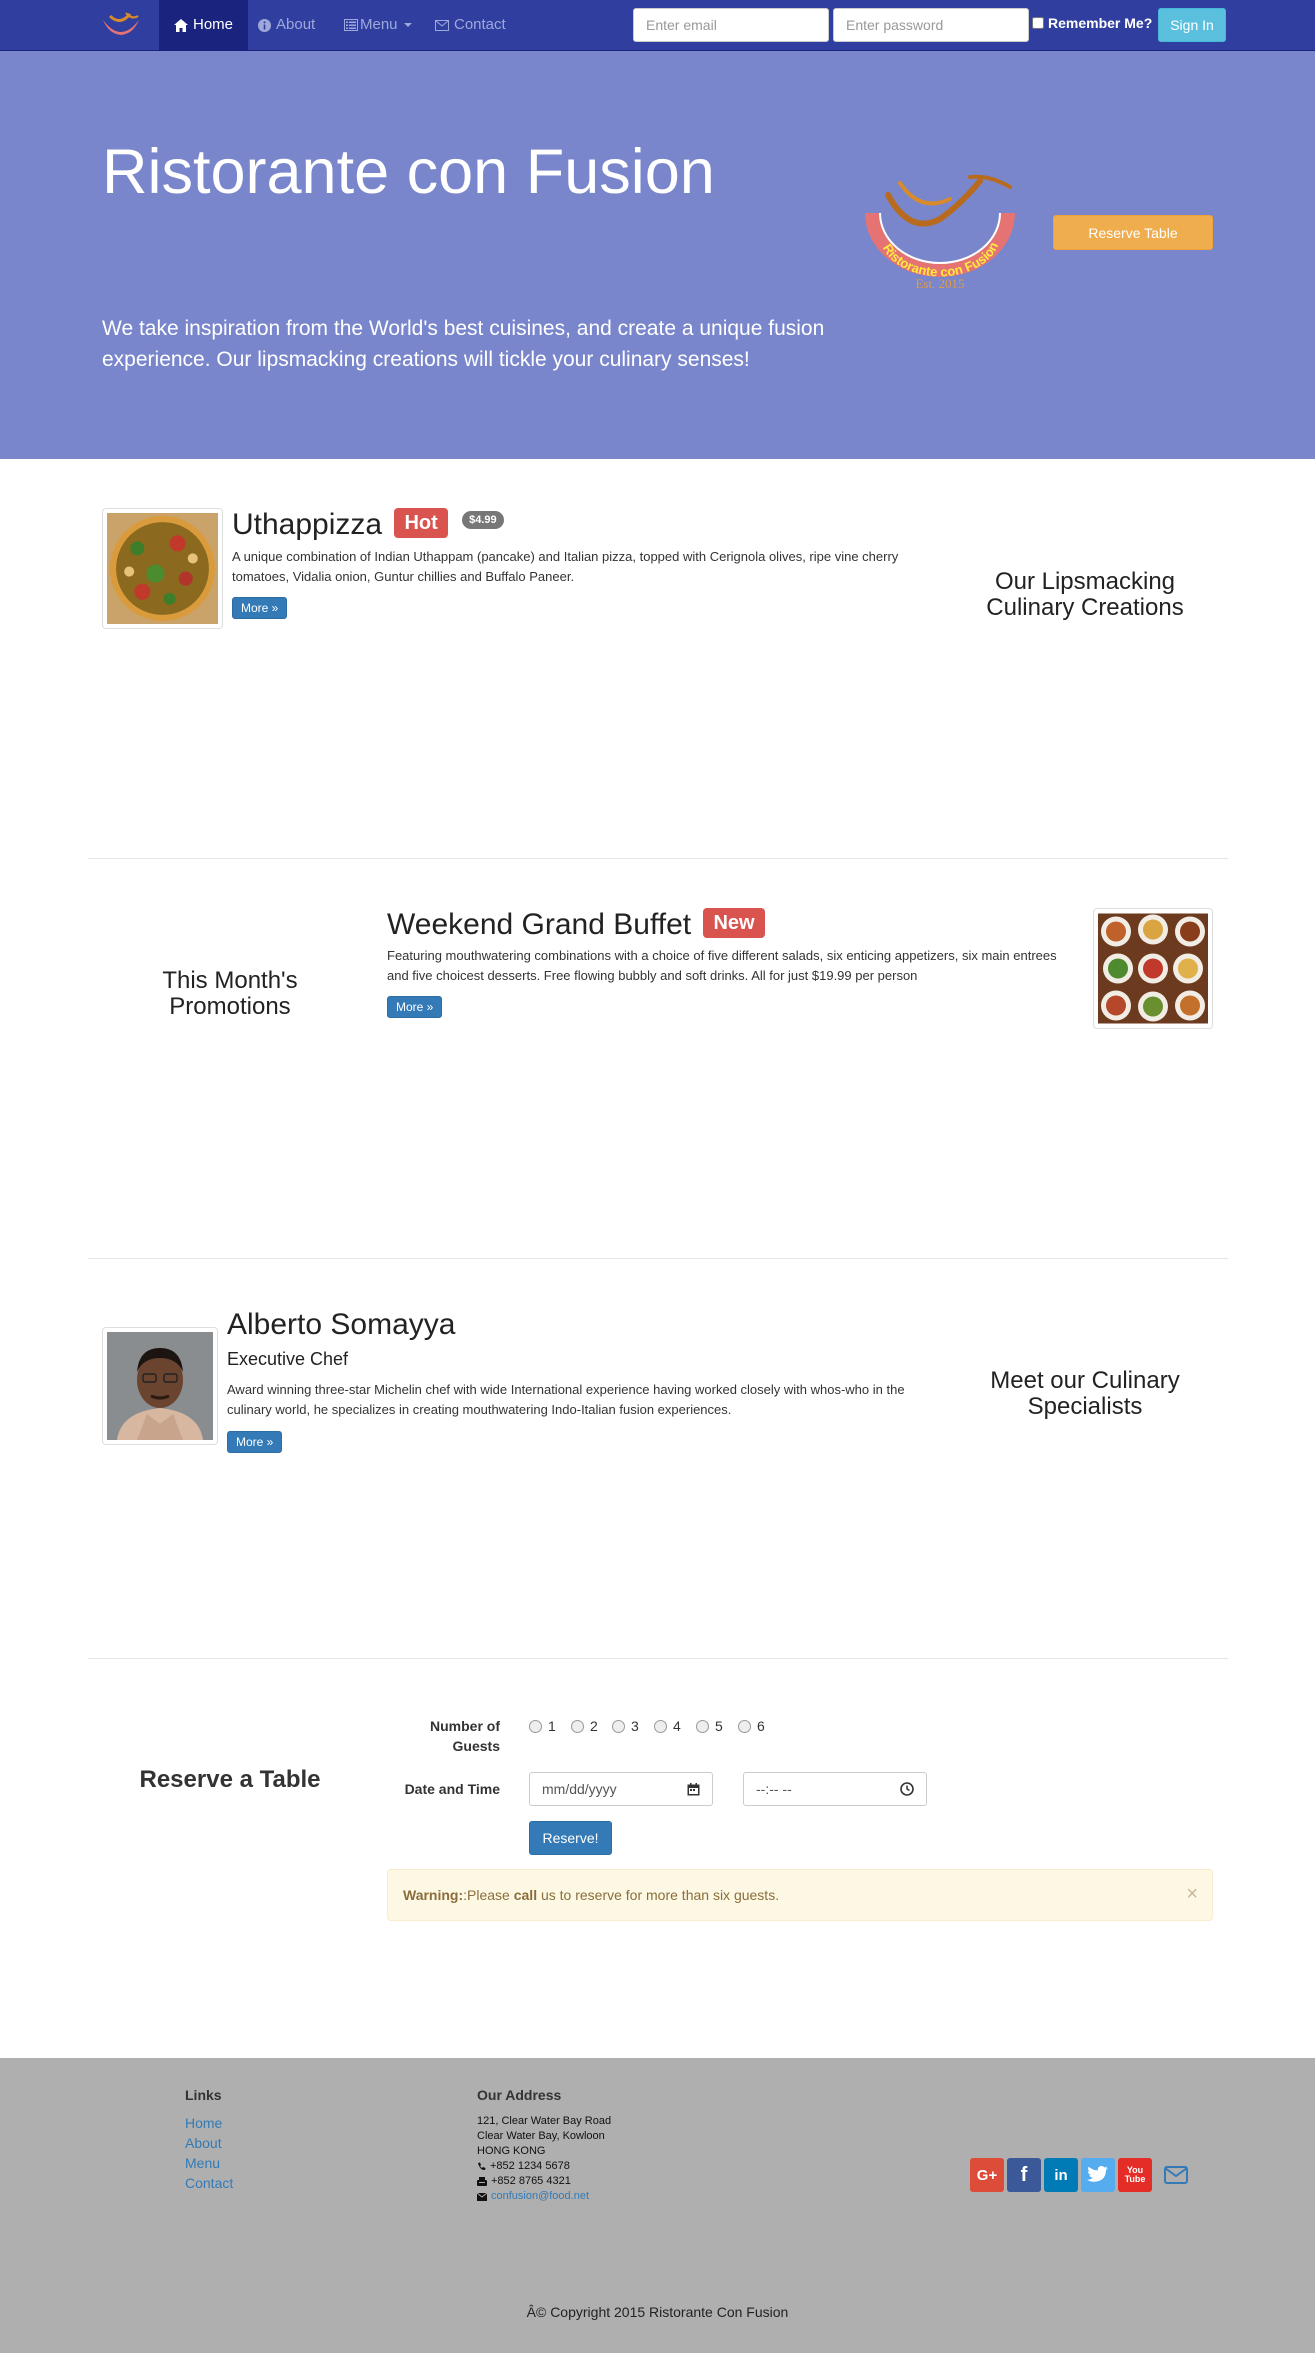 This screenshot has height=2353, width=1315. What do you see at coordinates (230, 1779) in the screenshot?
I see `reserve-heading: Reserve a Table` at bounding box center [230, 1779].